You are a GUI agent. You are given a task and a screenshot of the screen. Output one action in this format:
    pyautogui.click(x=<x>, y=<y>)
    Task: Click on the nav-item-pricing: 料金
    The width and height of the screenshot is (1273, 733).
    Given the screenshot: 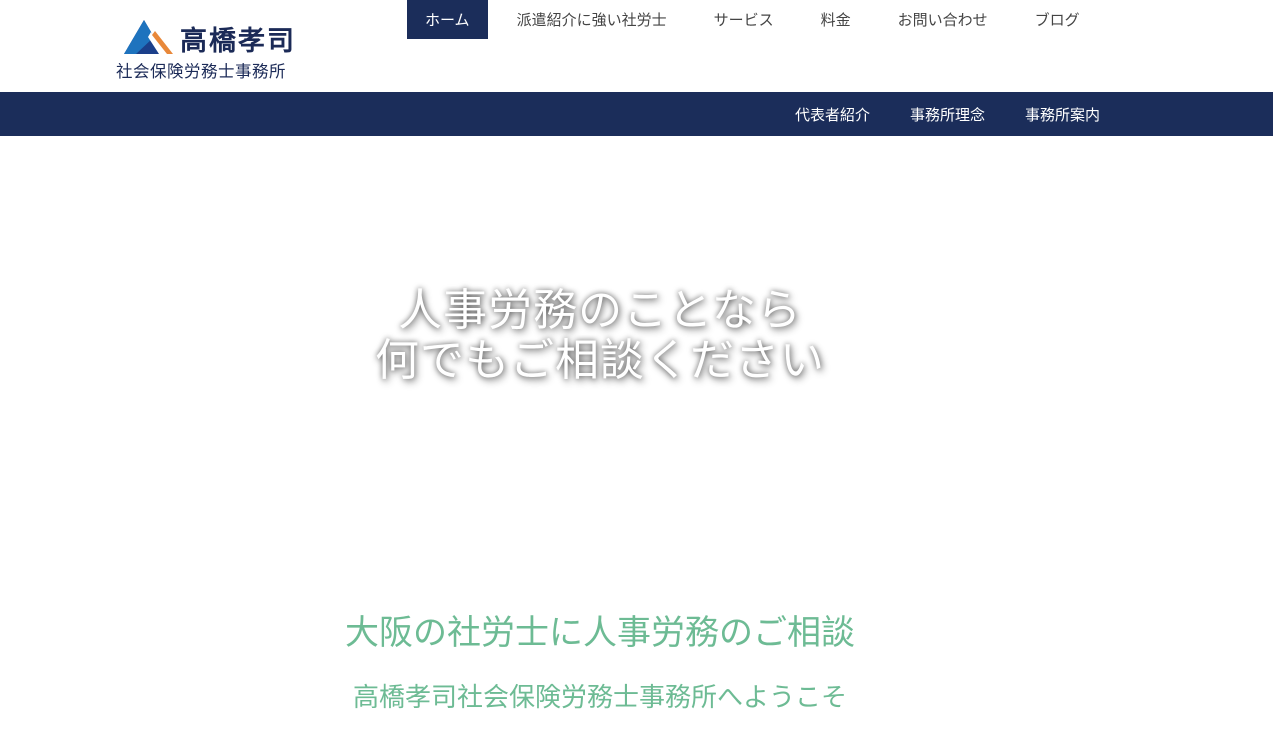 What is the action you would take?
    pyautogui.click(x=836, y=19)
    